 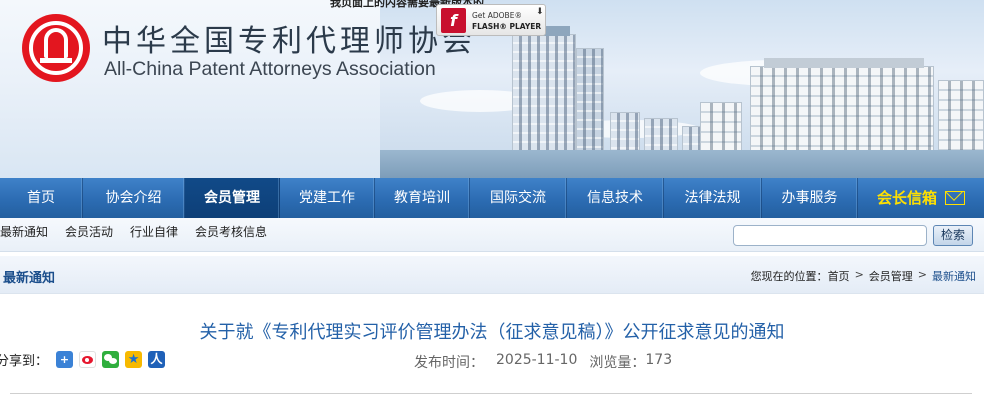 I want to click on search-input, so click(x=830, y=235).